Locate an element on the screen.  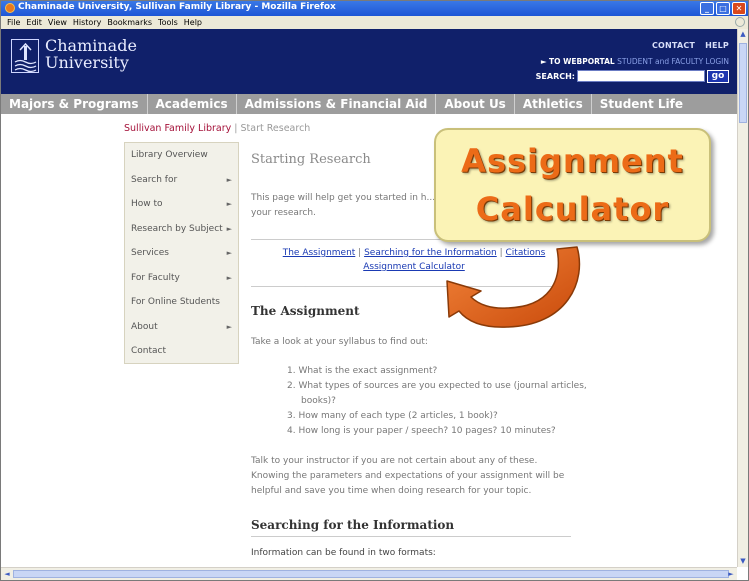
heading-searching: Searching for the Information is located at coordinates (353, 525).